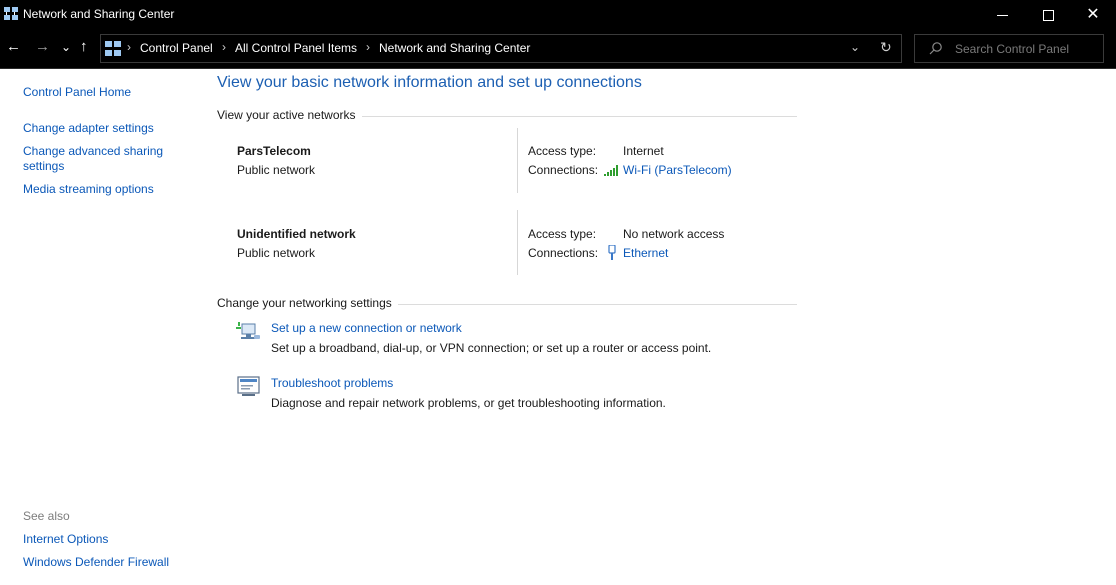  I want to click on network-center-icon, so click(11, 13).